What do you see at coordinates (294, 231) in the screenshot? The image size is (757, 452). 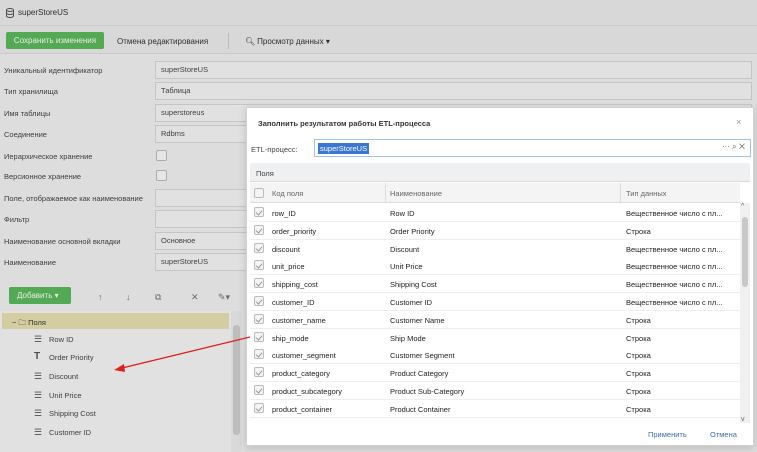 I see `field-code-cell: order_priority` at bounding box center [294, 231].